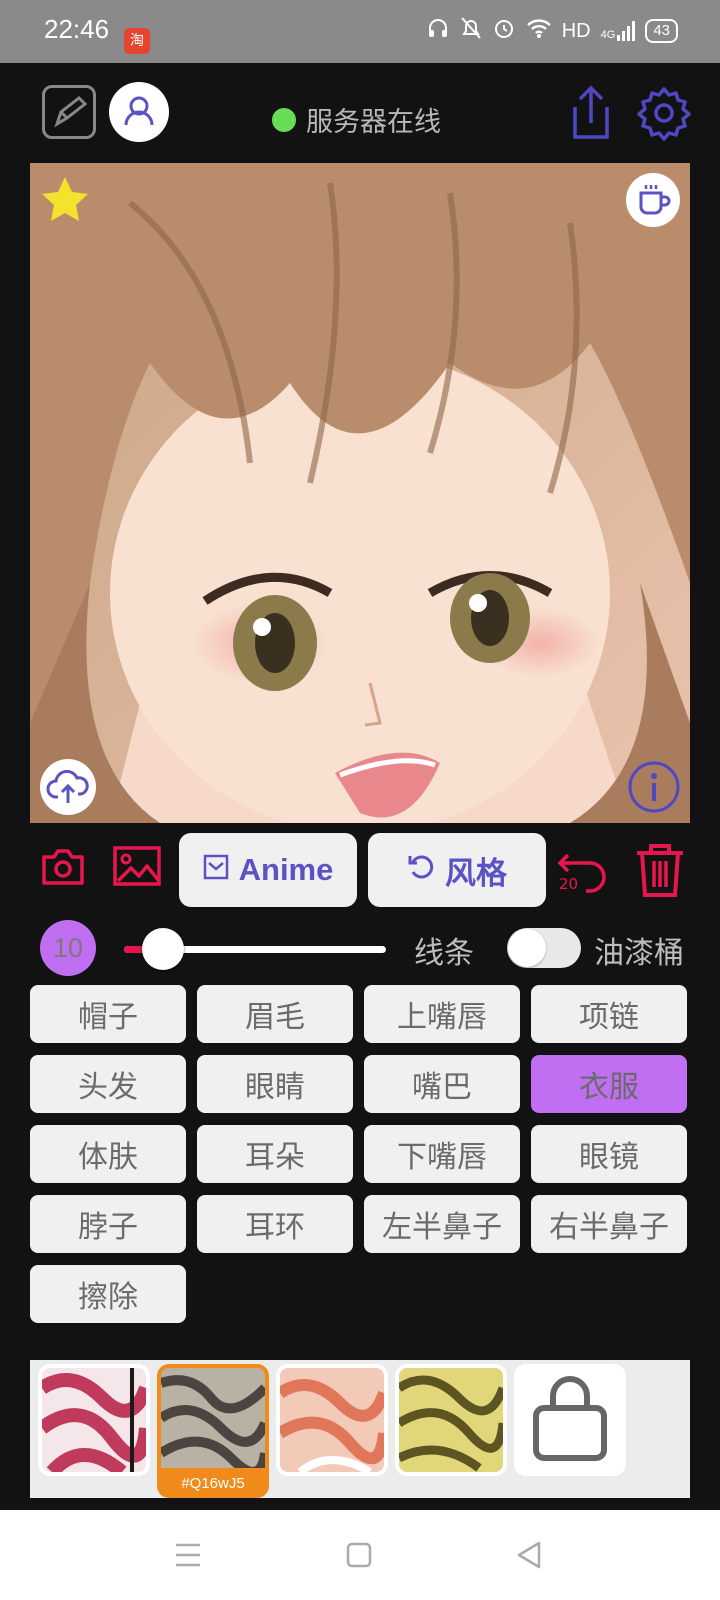 The height and width of the screenshot is (1600, 720). What do you see at coordinates (284, 119) in the screenshot?
I see `server-status-dot` at bounding box center [284, 119].